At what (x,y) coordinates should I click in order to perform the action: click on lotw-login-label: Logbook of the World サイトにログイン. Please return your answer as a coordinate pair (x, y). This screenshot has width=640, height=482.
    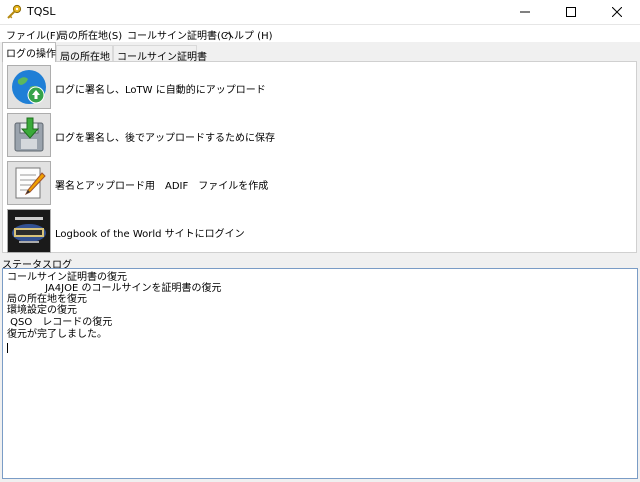
    Looking at the image, I should click on (150, 234).